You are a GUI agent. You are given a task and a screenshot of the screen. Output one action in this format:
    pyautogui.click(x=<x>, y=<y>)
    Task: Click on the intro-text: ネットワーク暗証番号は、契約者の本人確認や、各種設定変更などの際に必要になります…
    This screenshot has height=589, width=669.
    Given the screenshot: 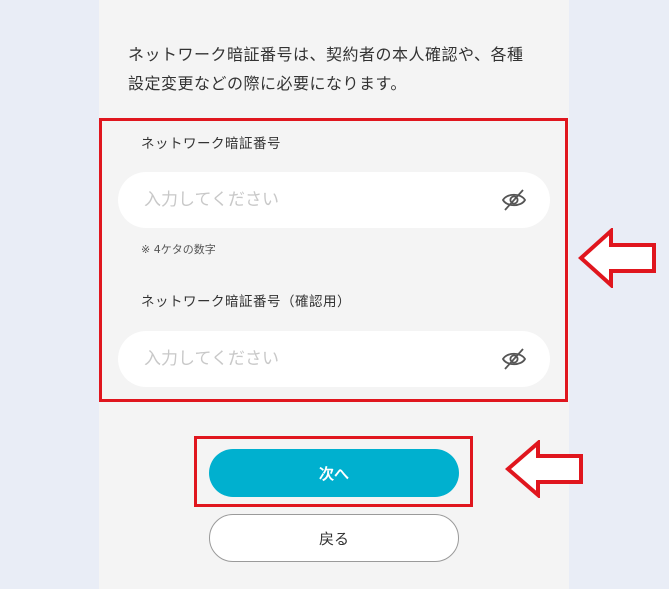 What is the action you would take?
    pyautogui.click(x=326, y=69)
    